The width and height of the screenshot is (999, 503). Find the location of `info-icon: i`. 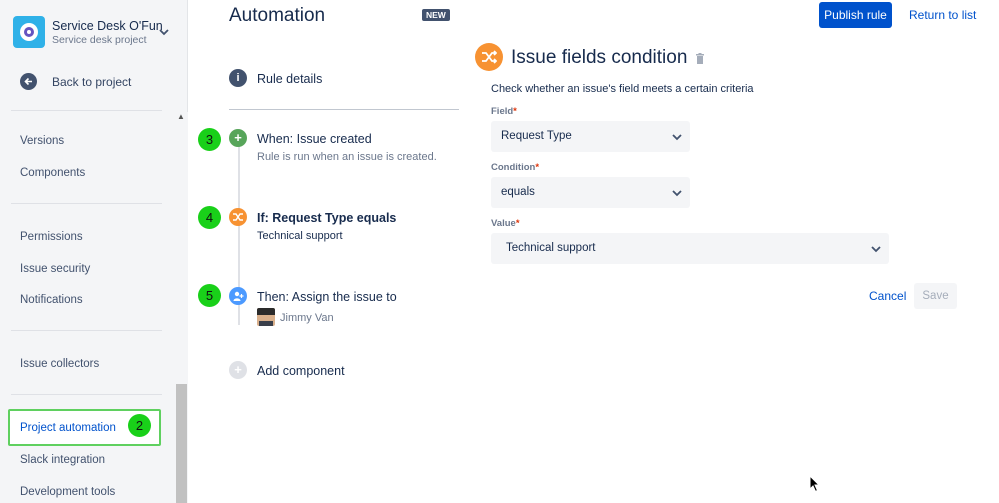

info-icon: i is located at coordinates (238, 78).